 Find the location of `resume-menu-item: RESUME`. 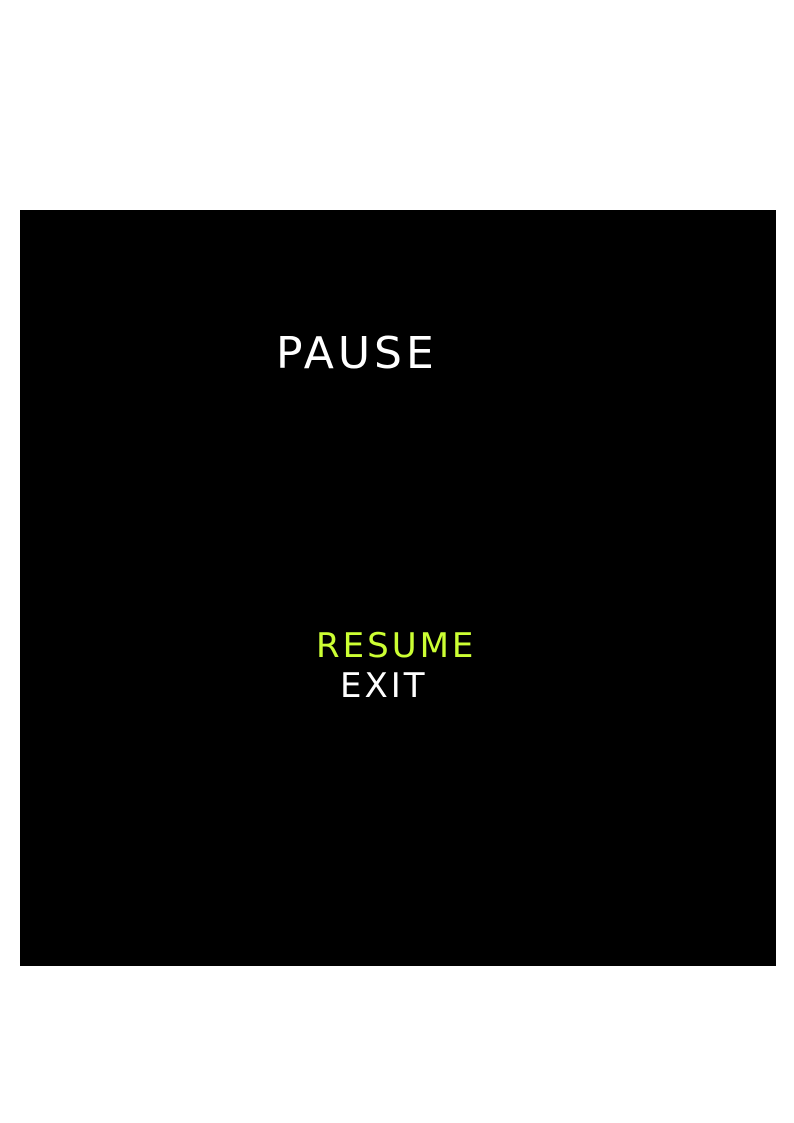

resume-menu-item: RESUME is located at coordinates (398, 646).